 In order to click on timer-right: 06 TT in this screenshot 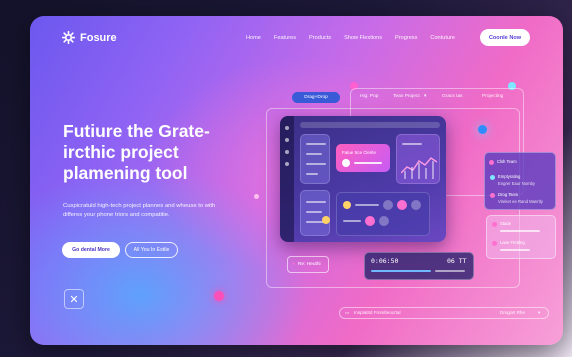, I will do `click(457, 261)`.